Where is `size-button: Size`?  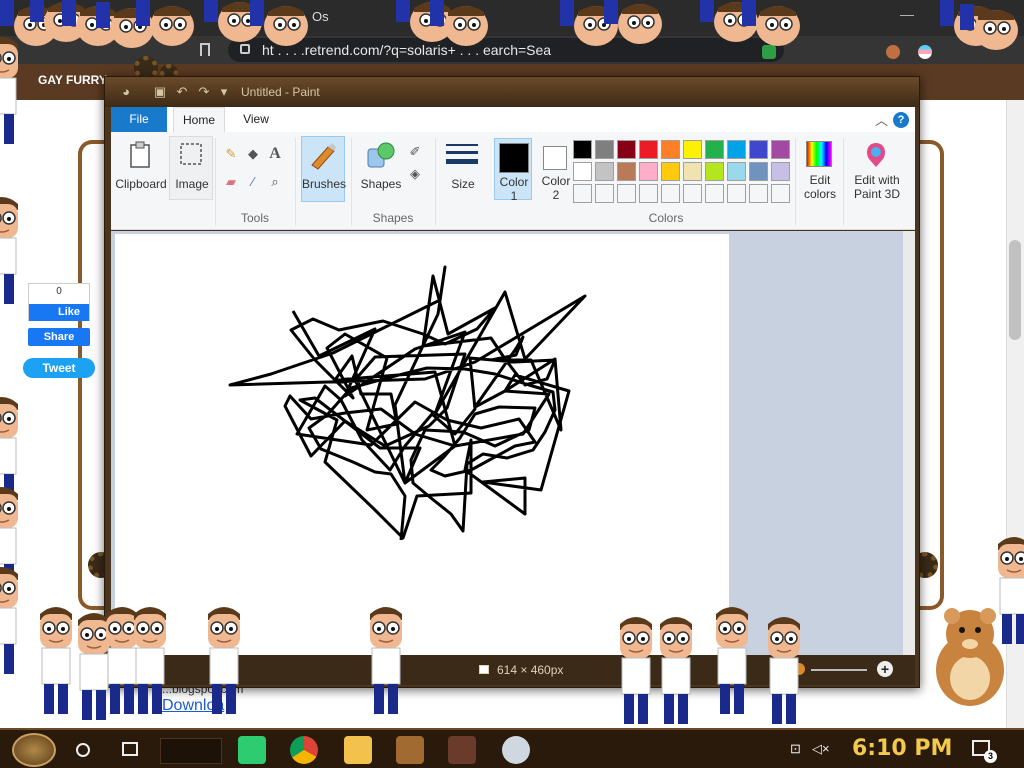
size-button: Size is located at coordinates (462, 168).